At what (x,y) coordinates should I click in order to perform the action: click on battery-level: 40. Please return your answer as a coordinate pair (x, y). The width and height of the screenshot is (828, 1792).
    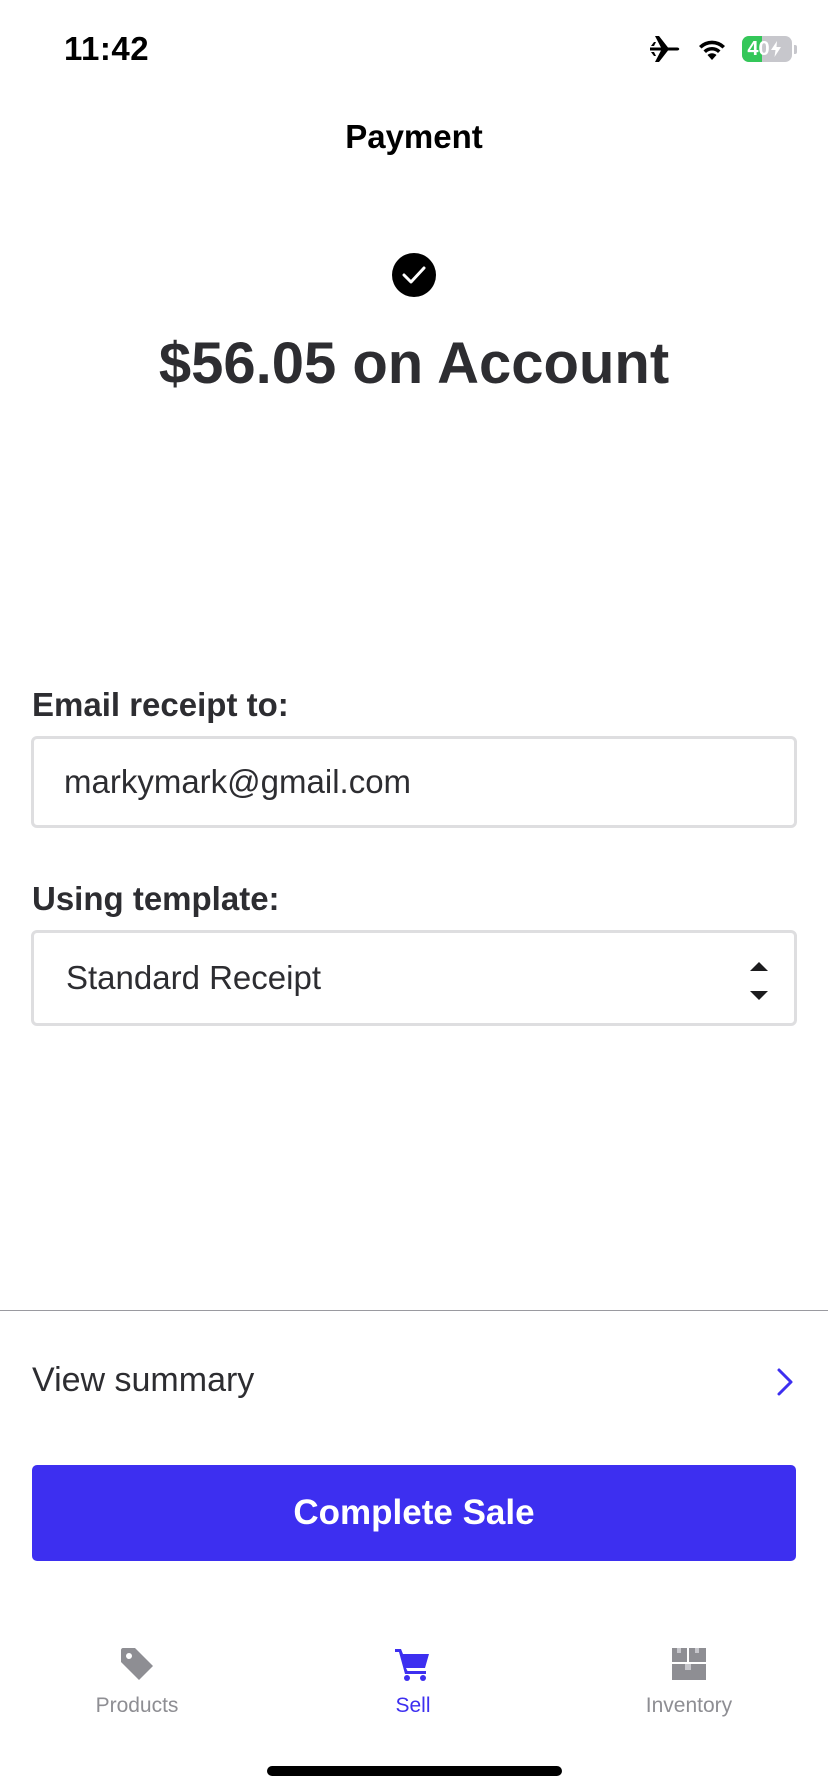
    Looking at the image, I should click on (758, 48).